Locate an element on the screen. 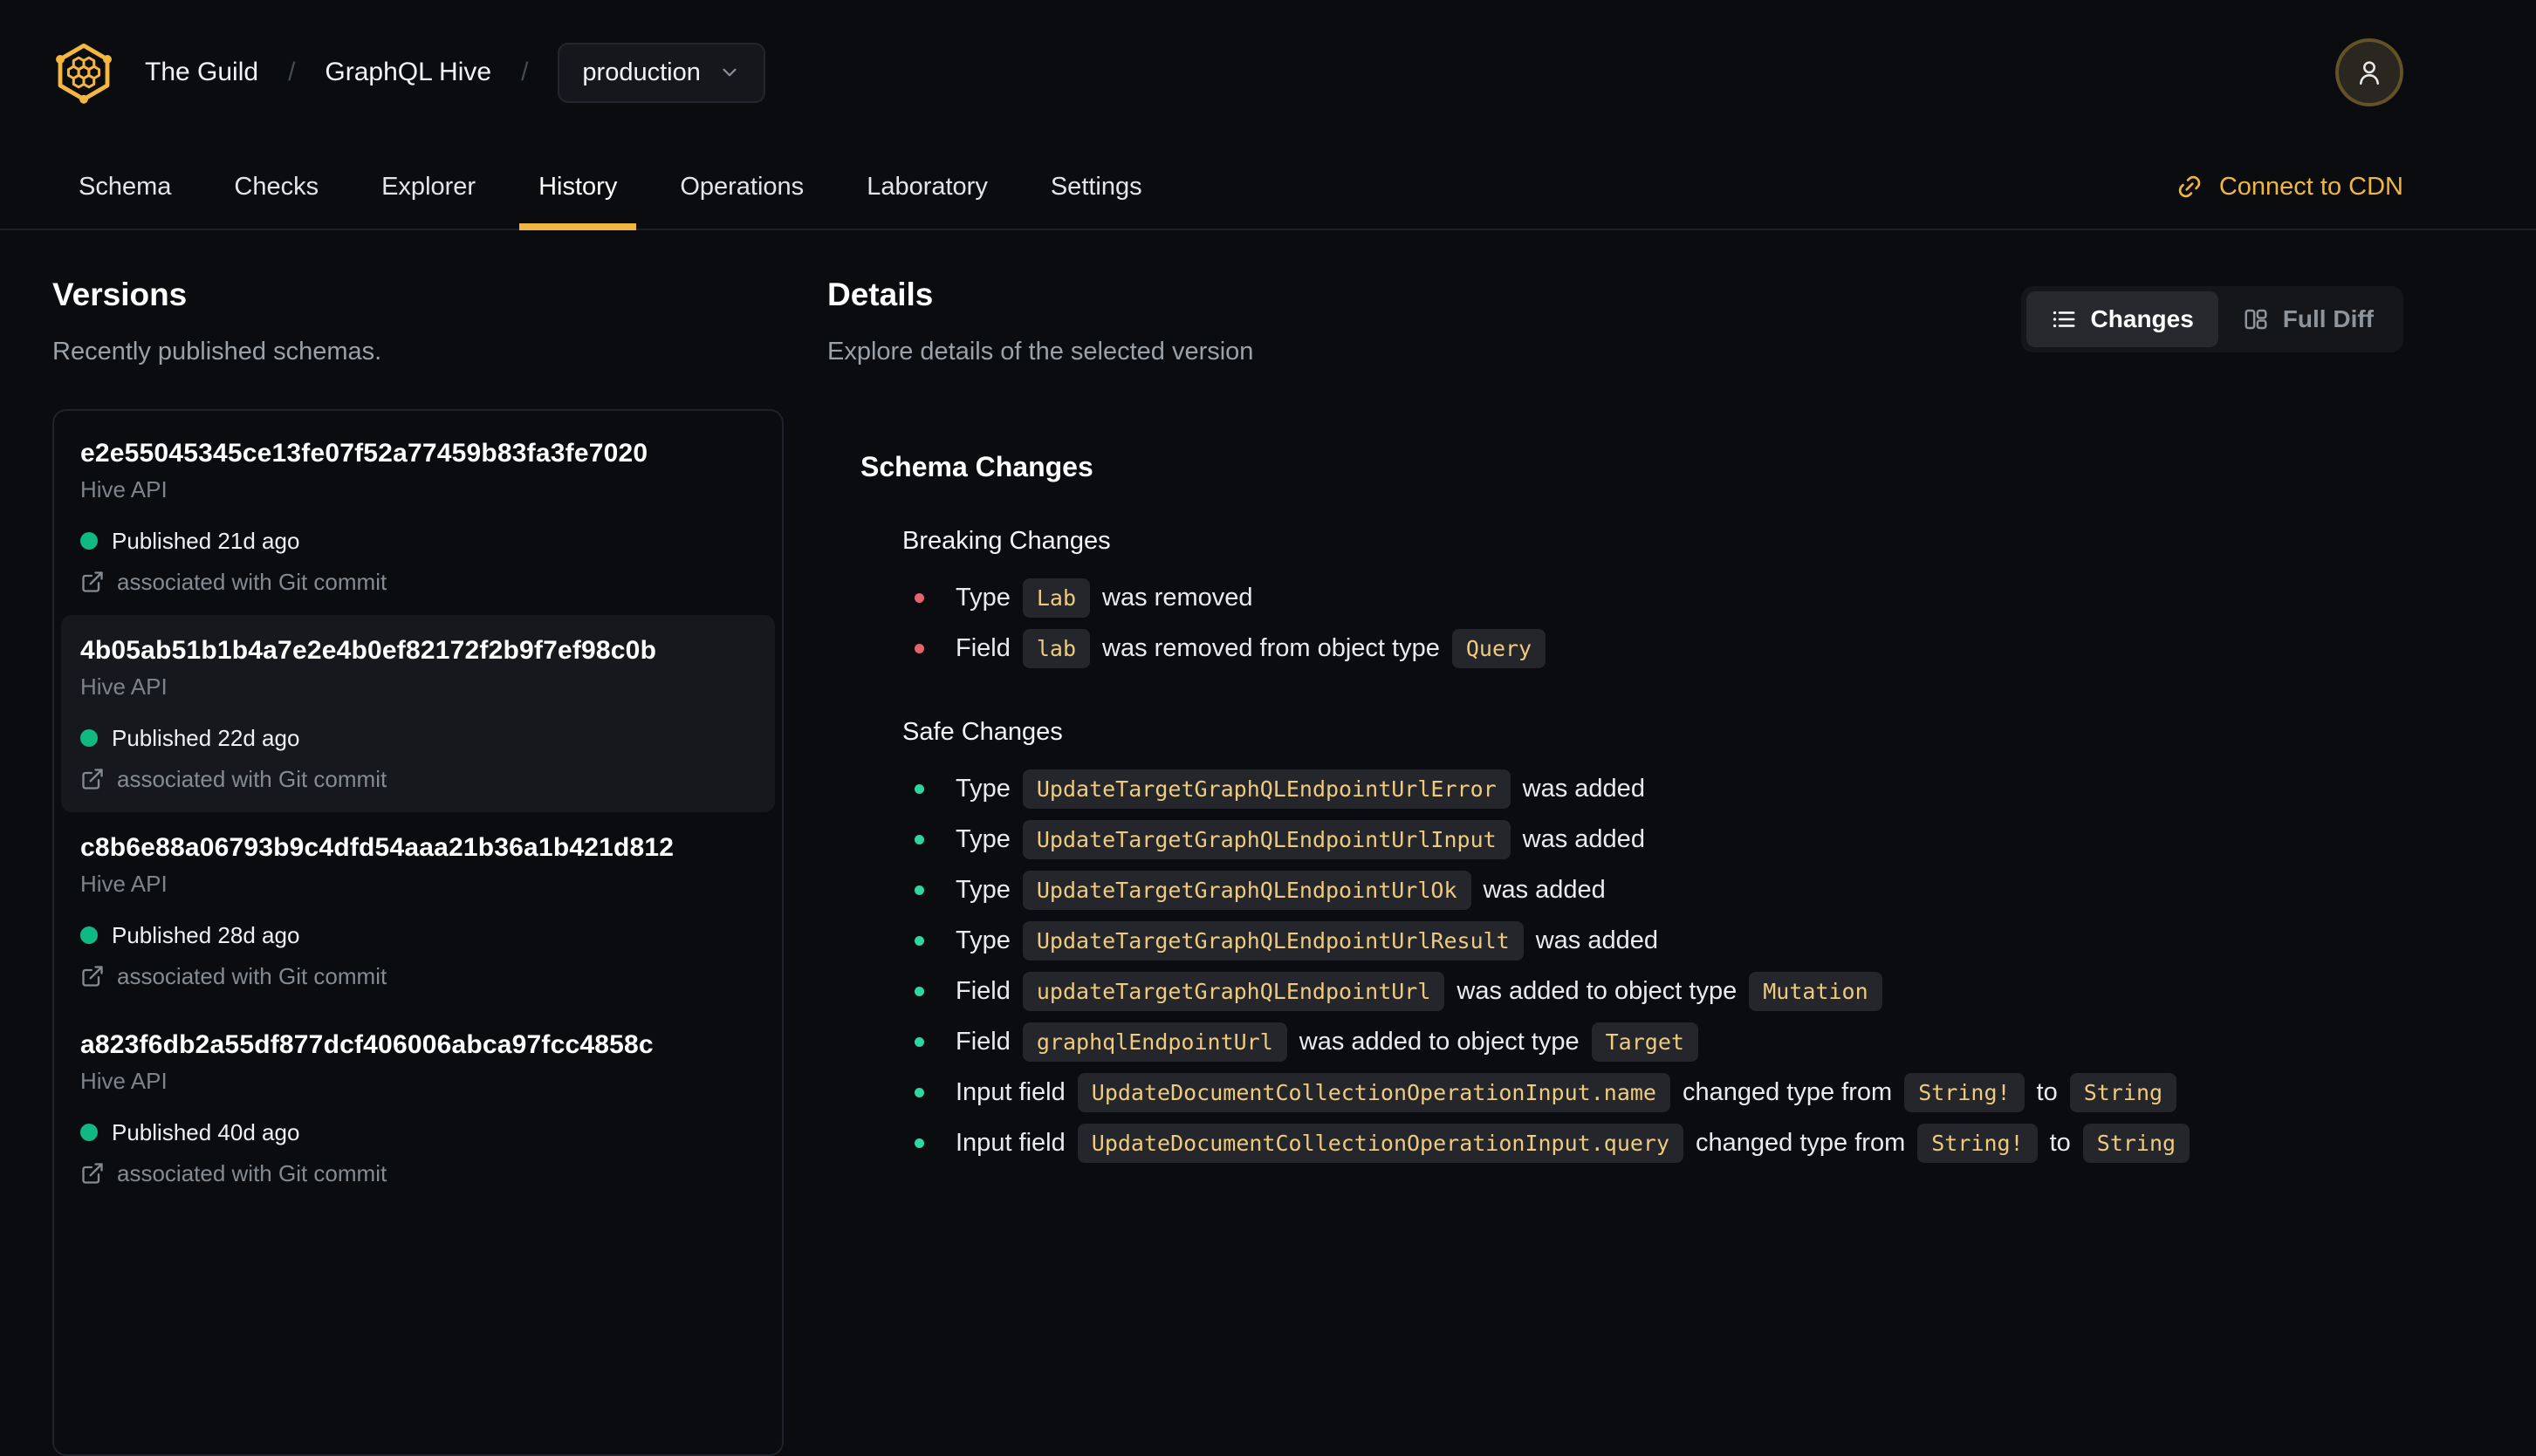 The image size is (2536, 1456). tab-explorer: Explorer is located at coordinates (428, 187).